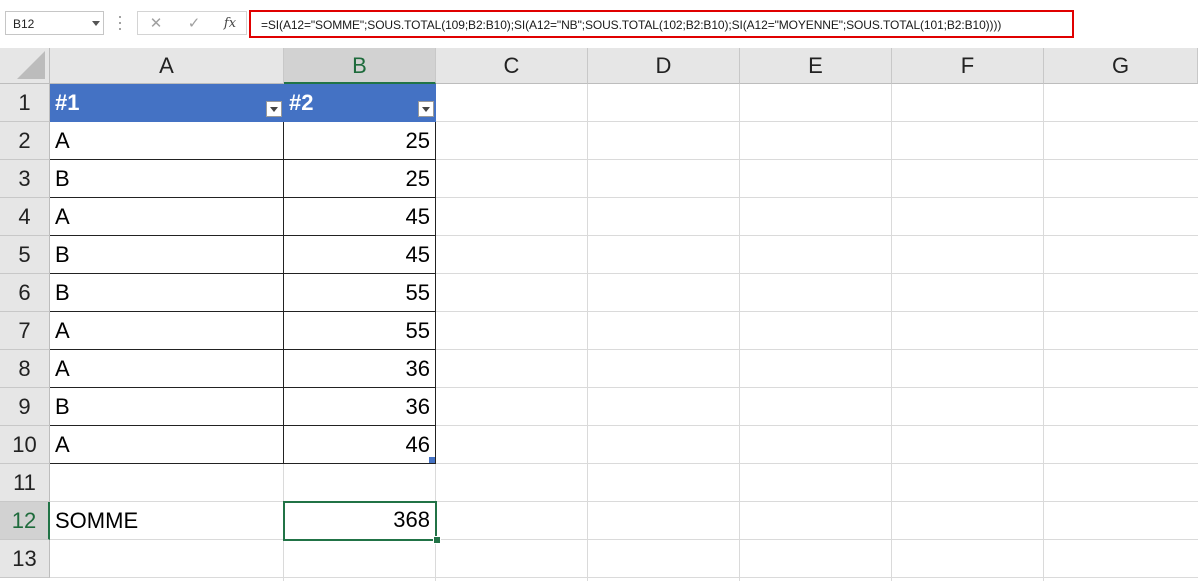 The width and height of the screenshot is (1198, 581). What do you see at coordinates (360, 103) in the screenshot?
I see `table-header-2: #2` at bounding box center [360, 103].